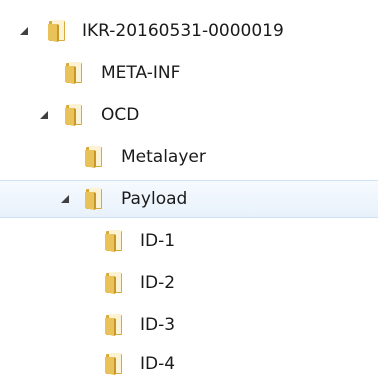 This screenshot has height=383, width=378. Describe the element at coordinates (189, 73) in the screenshot. I see `tree-item-meta-inf: META-INF` at that location.